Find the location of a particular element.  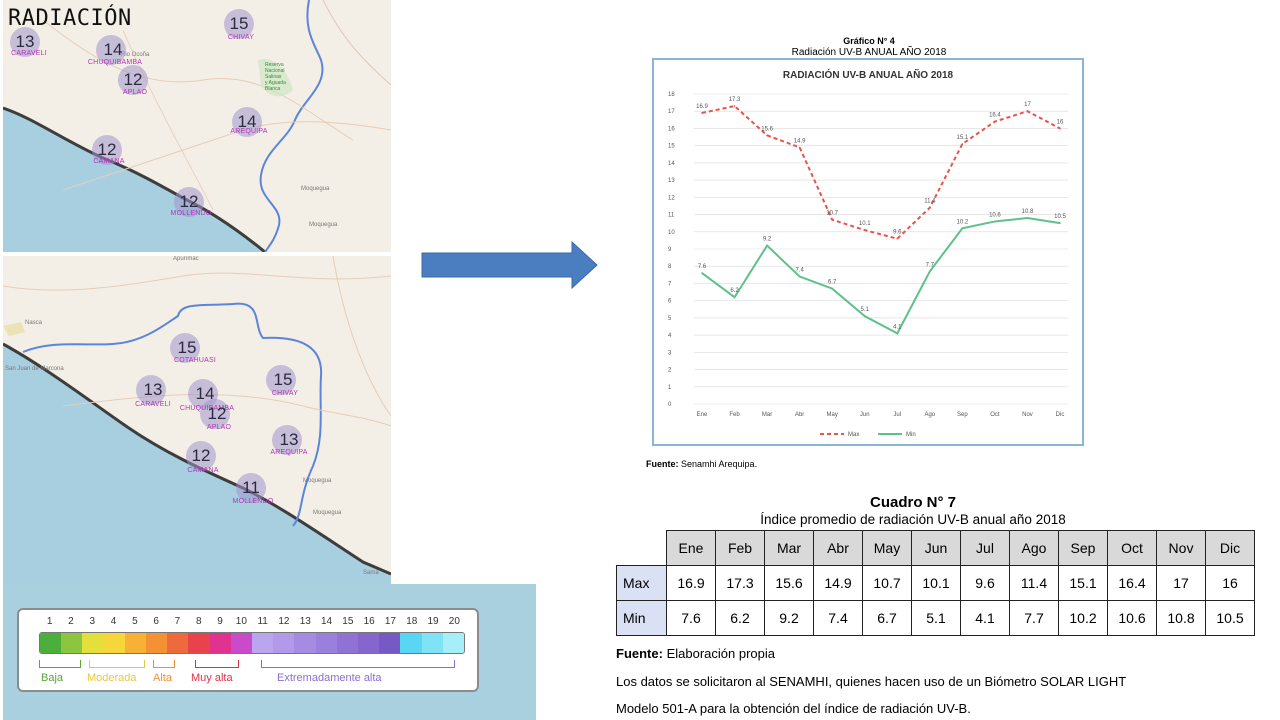

x-tick-label: Jul is located at coordinates (897, 415).